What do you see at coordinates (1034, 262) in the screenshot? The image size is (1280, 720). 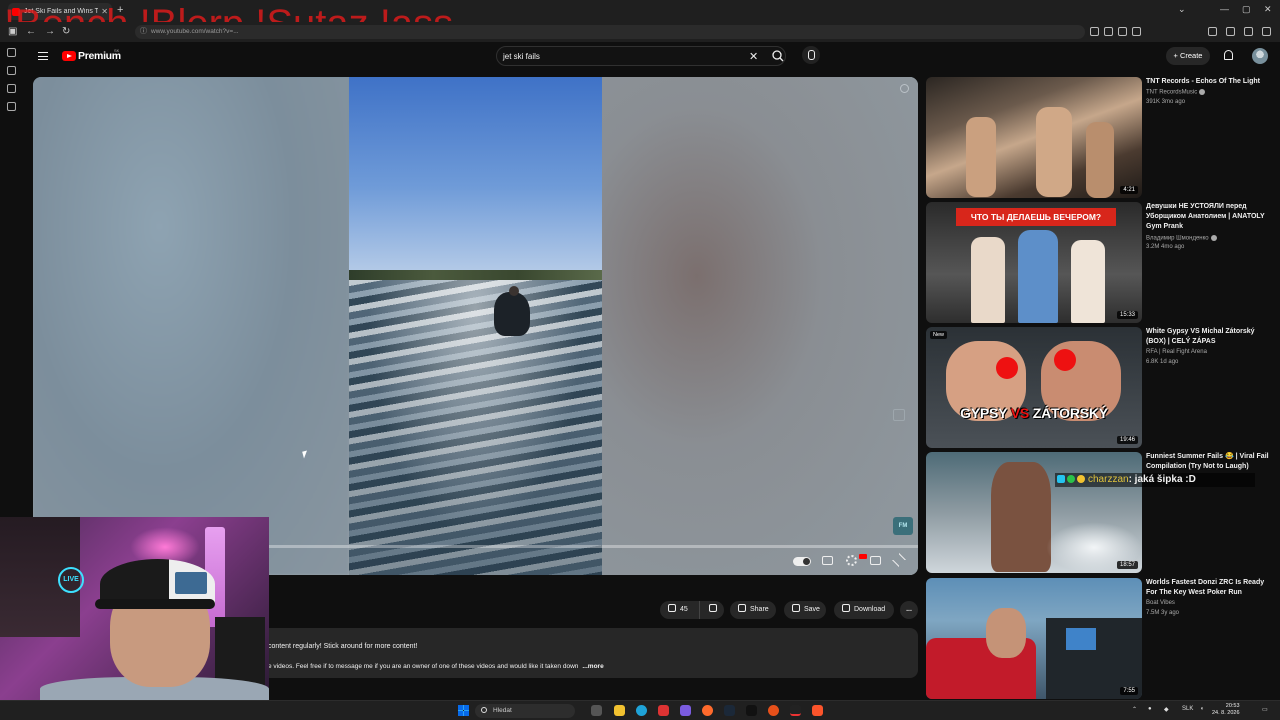 I see `recommendation-thumbnail: ЧТО ТЫ ДЕЛАЕШЬ ВЕЧЕРОМ? 15:33` at bounding box center [1034, 262].